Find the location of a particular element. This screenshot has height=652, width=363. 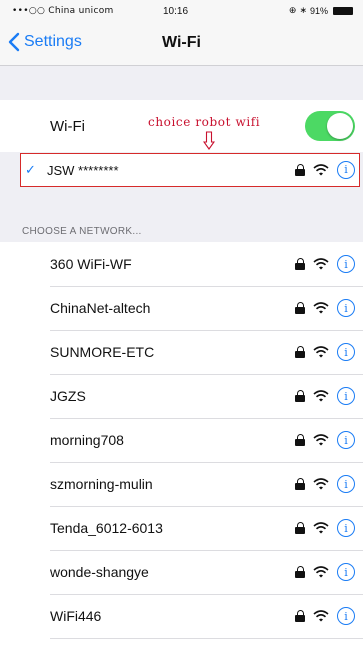

network-name: szmorning-mulin is located at coordinates (101, 484).